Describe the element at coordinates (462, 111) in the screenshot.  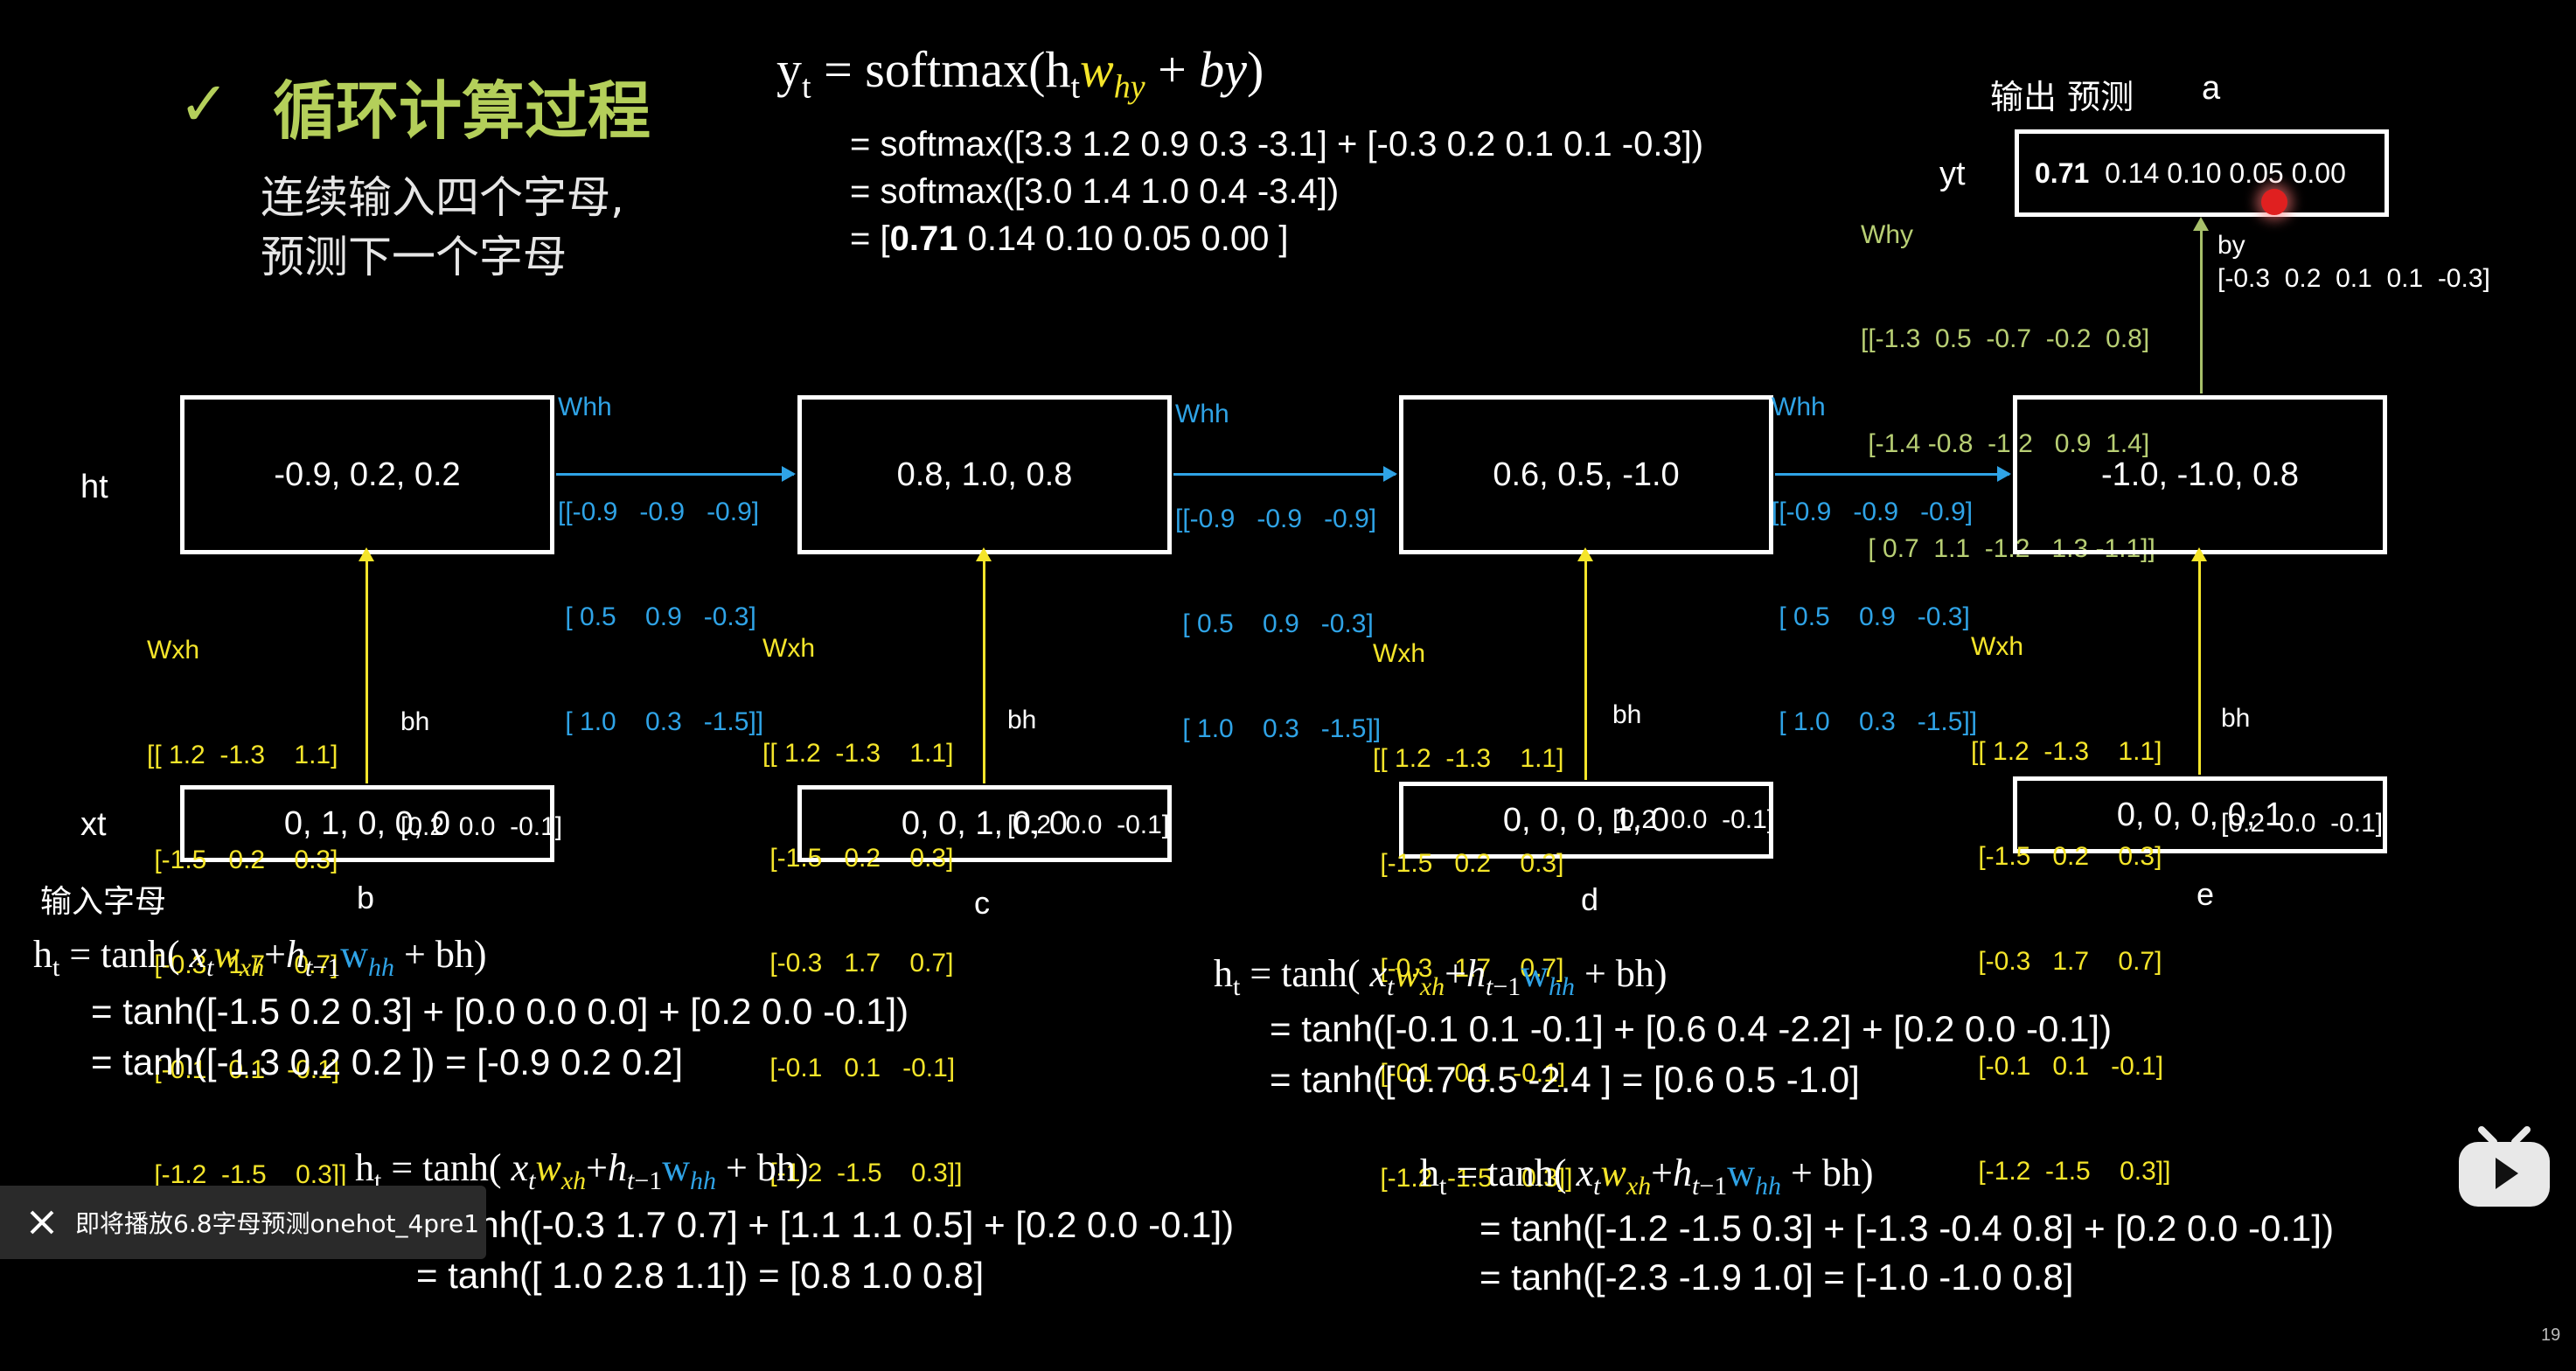
I see `slide-title: 循环计算过程` at that location.